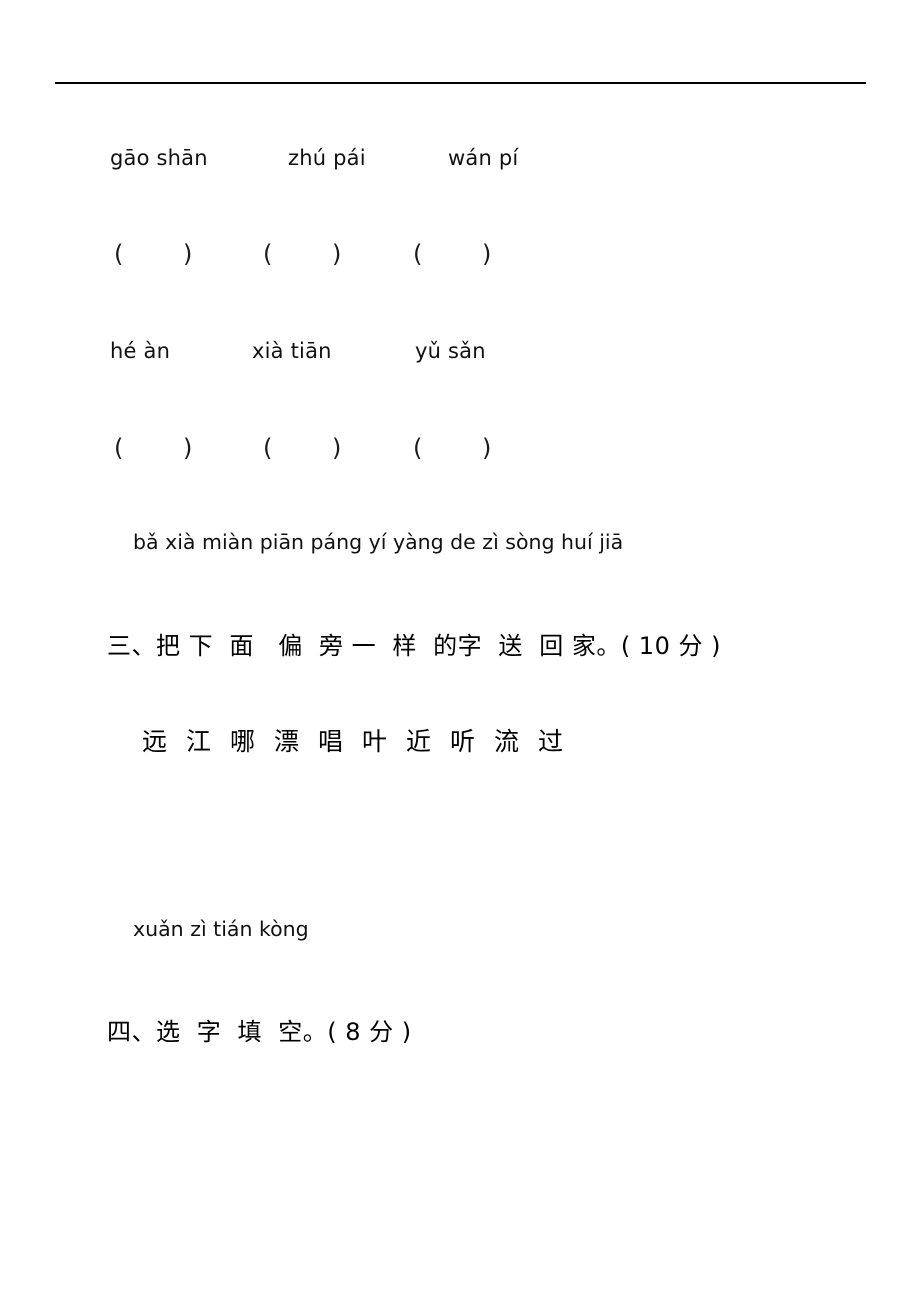 The width and height of the screenshot is (920, 1302). I want to click on exercise-three-heading: 三、把 下 面 偏 旁 一 样 的字 送 回 家。( 10 分 ), so click(414, 646).